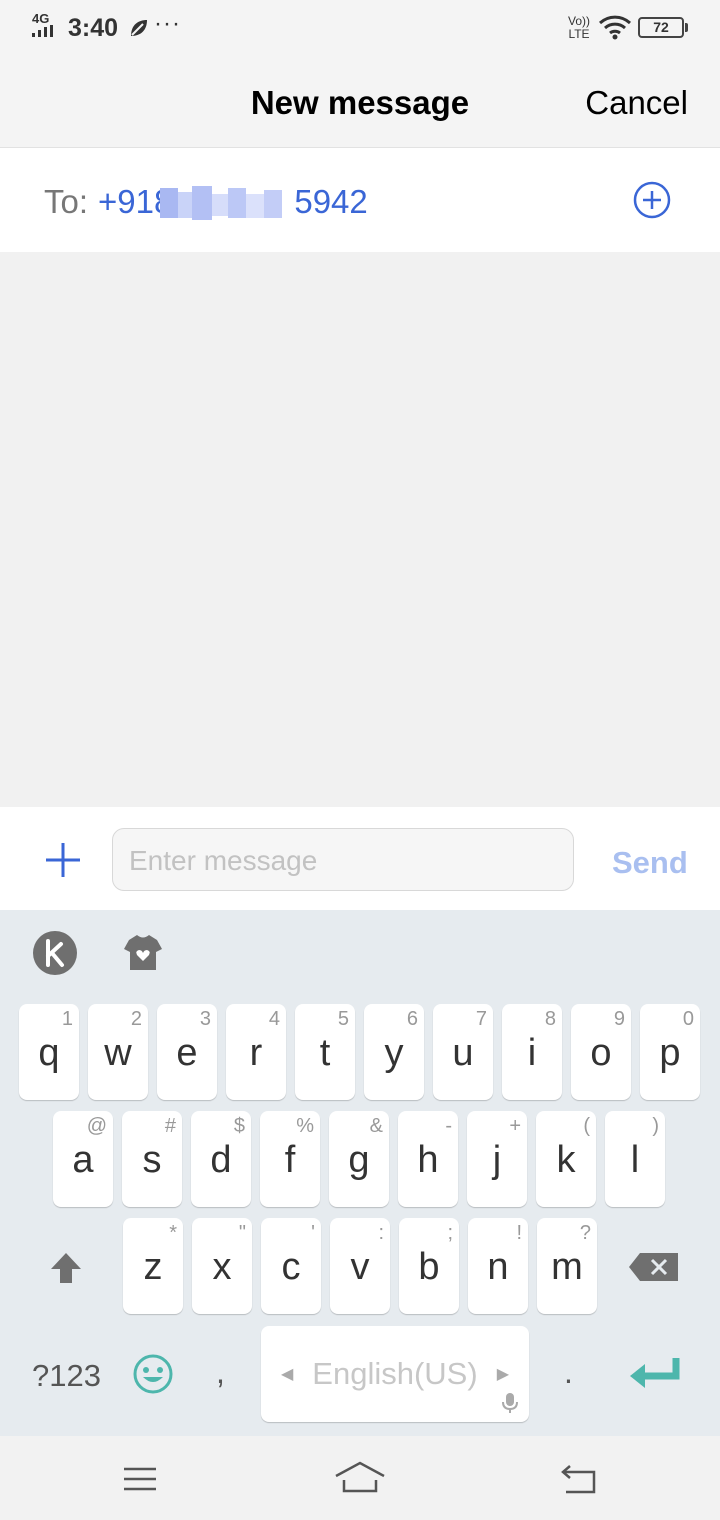 Image resolution: width=720 pixels, height=1520 pixels. I want to click on key-label: c, so click(291, 1267).